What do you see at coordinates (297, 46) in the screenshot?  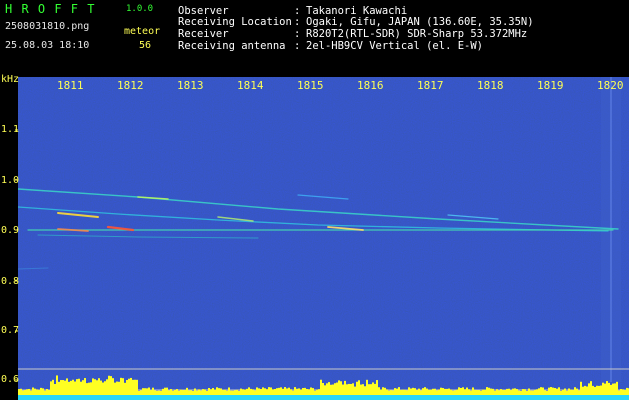 I see `info-sep: :` at bounding box center [297, 46].